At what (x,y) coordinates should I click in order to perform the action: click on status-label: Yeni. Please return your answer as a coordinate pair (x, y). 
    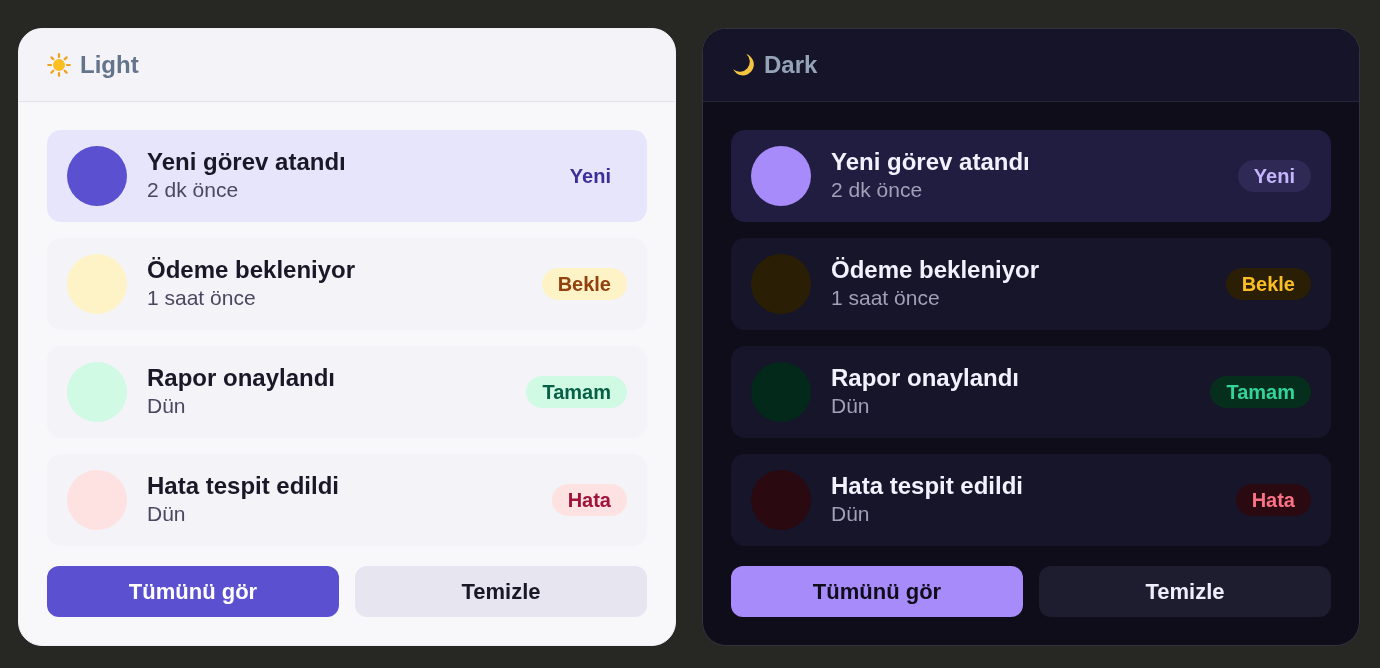
    Looking at the image, I should click on (590, 176).